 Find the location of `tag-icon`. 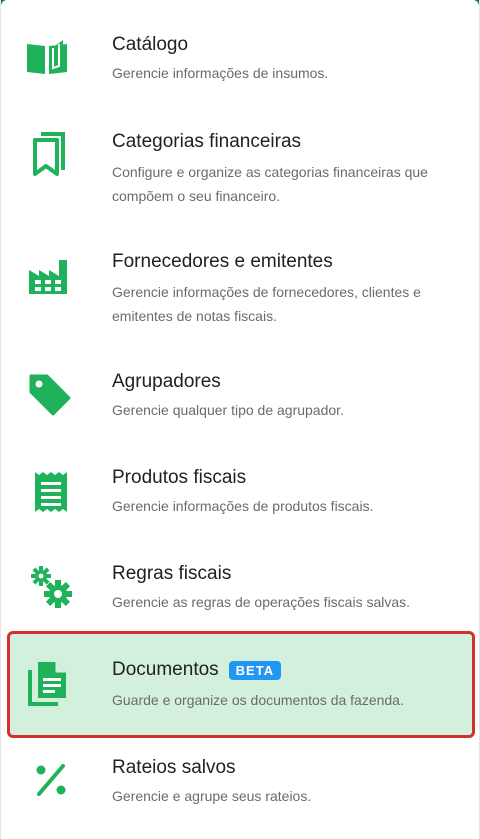

tag-icon is located at coordinates (49, 394).